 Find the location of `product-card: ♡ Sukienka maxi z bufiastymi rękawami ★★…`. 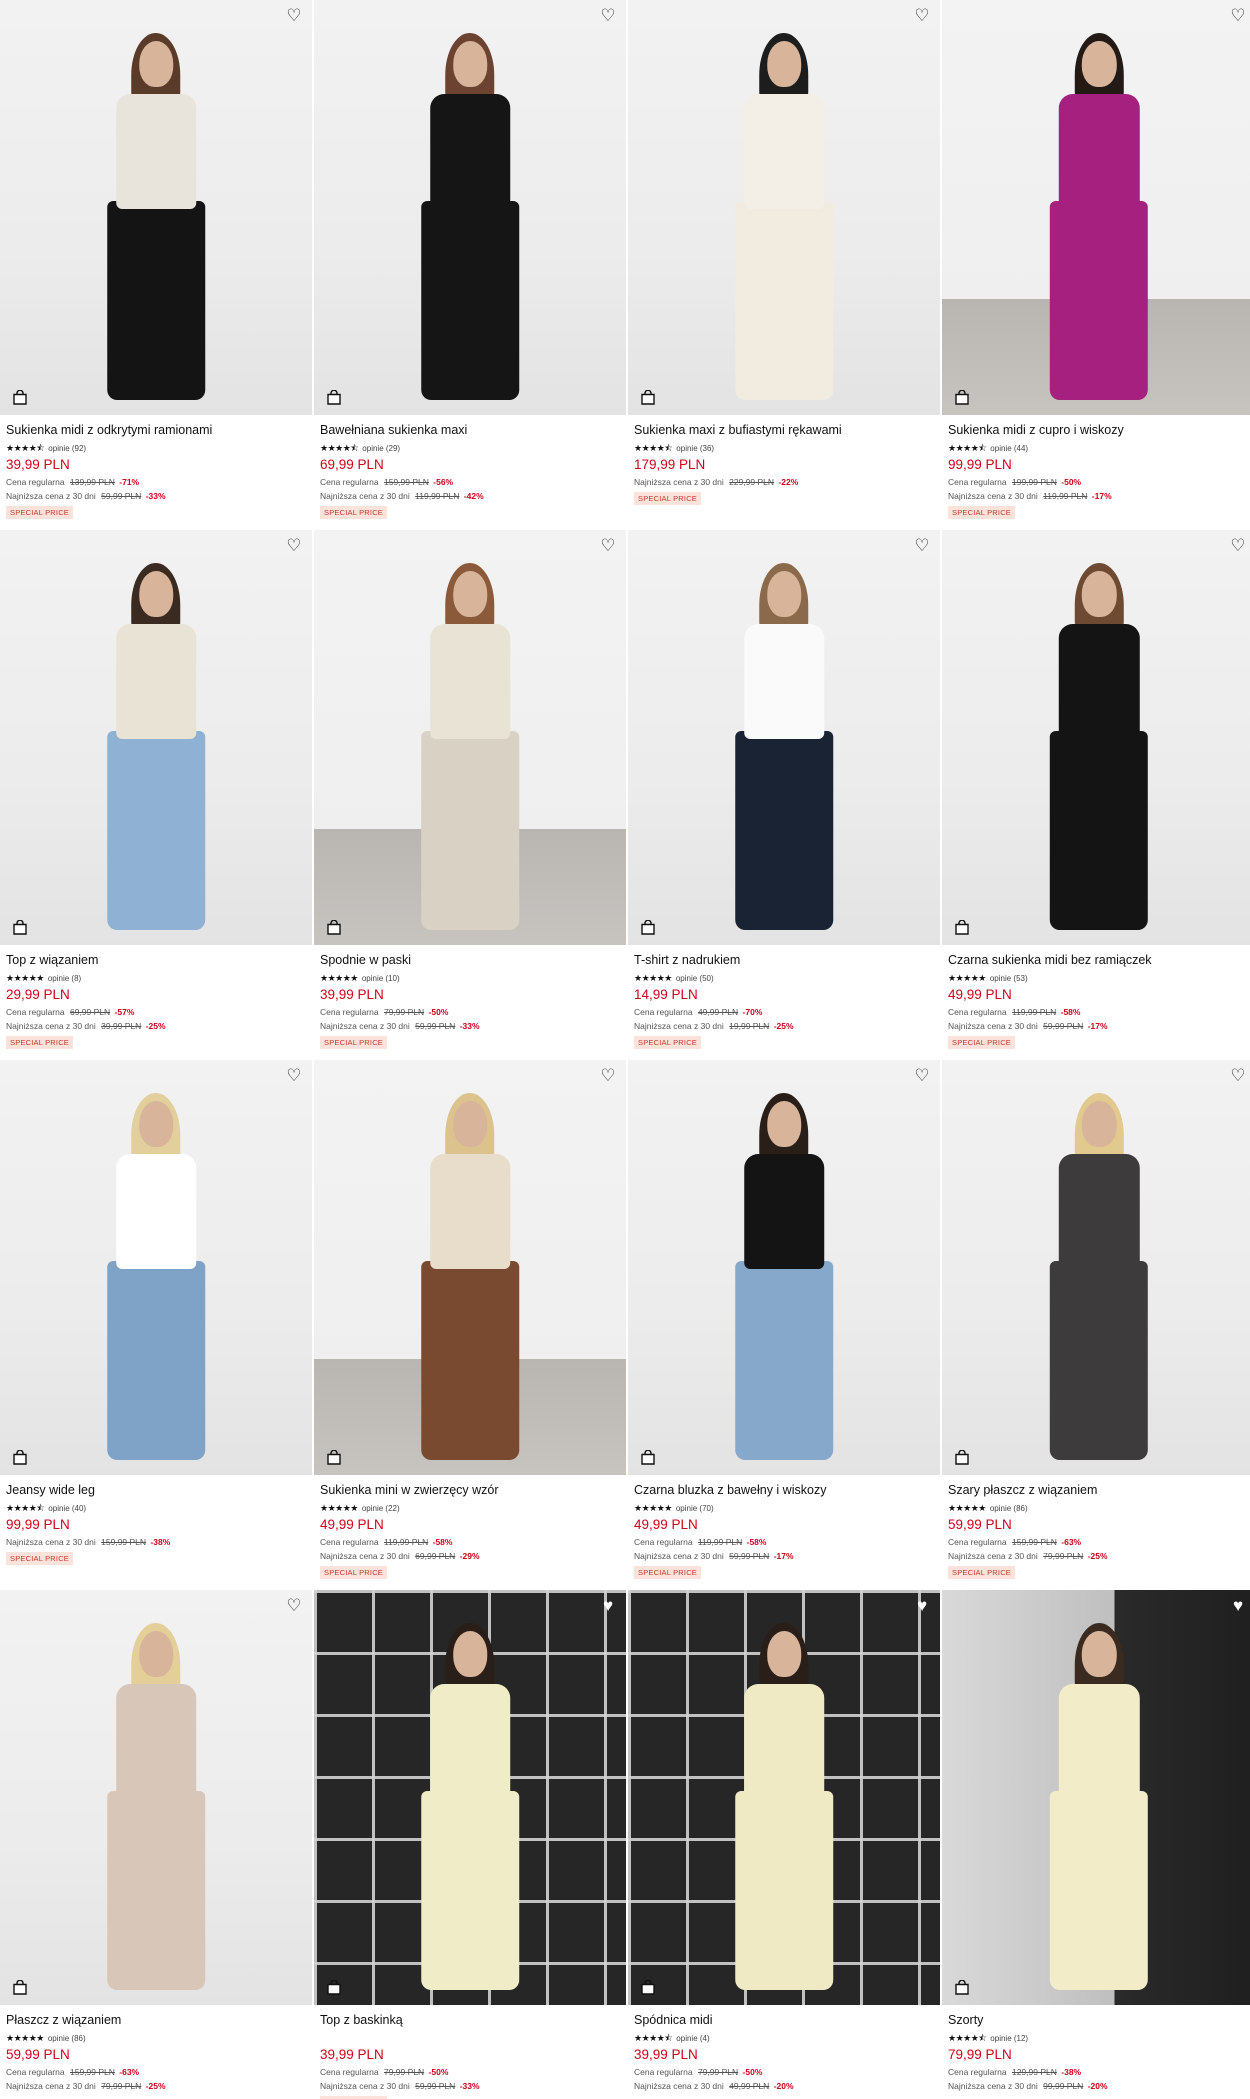

product-card: ♡ Sukienka maxi z bufiastymi rękawami ★★… is located at coordinates (784, 265).